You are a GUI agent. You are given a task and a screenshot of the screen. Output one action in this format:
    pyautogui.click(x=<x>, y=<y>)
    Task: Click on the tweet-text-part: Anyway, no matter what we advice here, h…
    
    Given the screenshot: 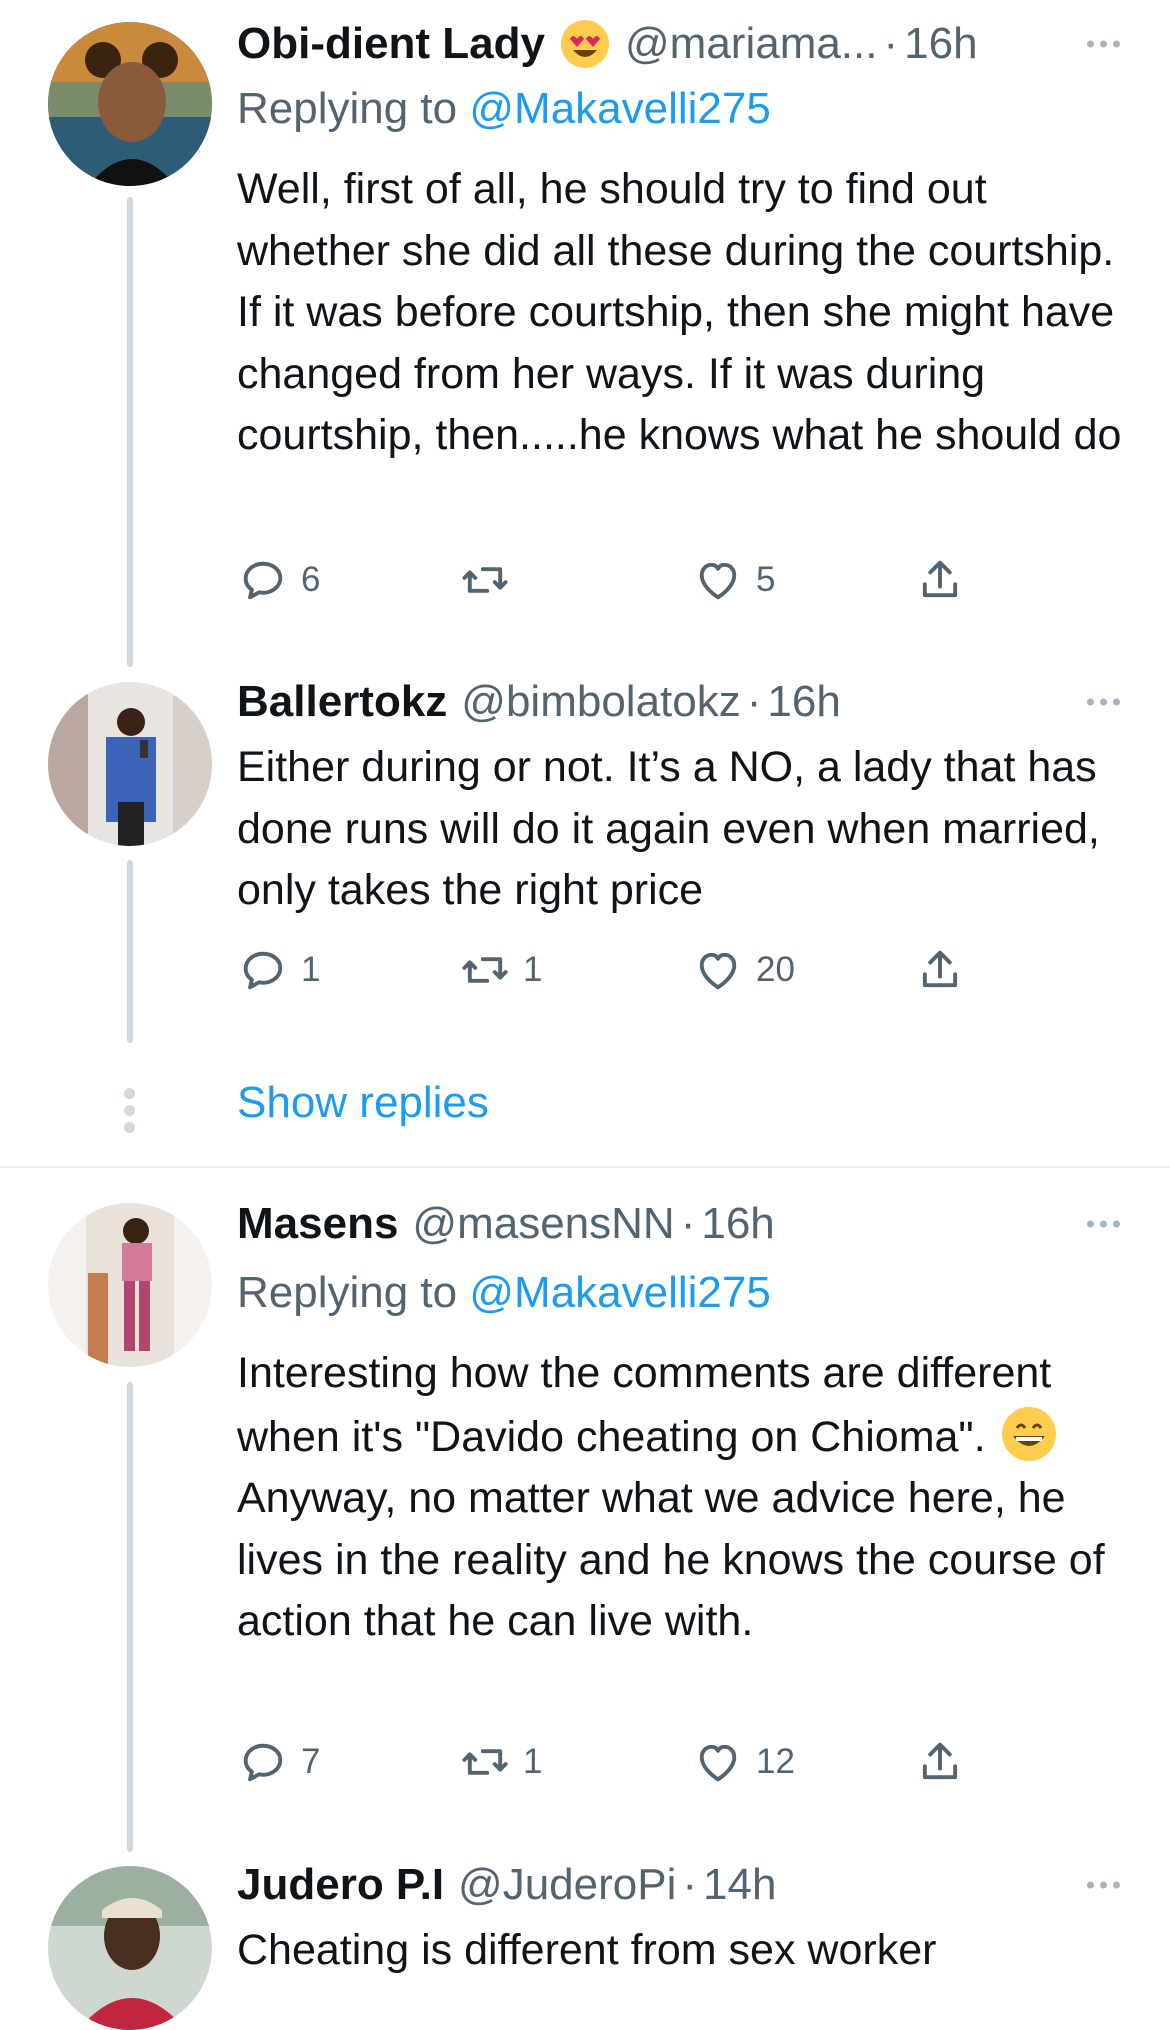 What is the action you would take?
    pyautogui.click(x=671, y=1559)
    